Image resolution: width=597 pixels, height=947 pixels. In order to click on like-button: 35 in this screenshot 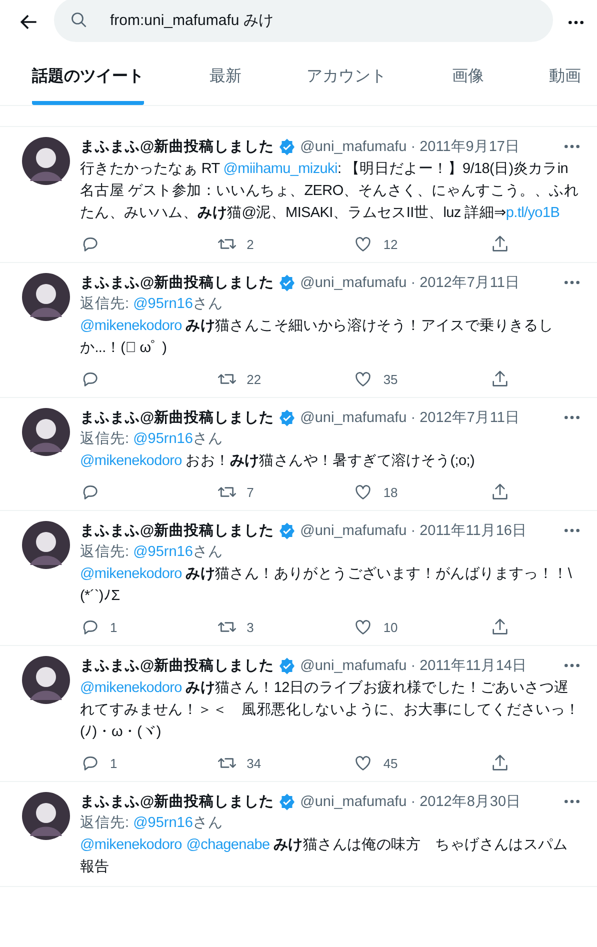, I will do `click(383, 379)`.